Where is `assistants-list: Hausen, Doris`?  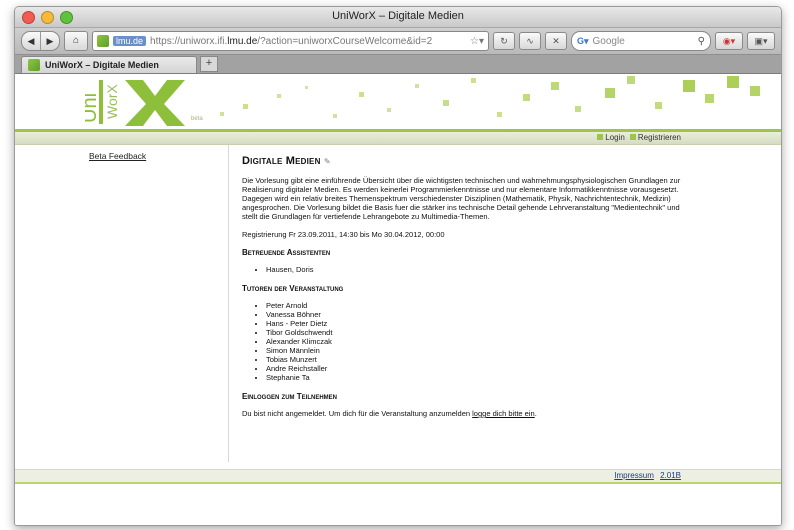 assistants-list: Hausen, Doris is located at coordinates (461, 269).